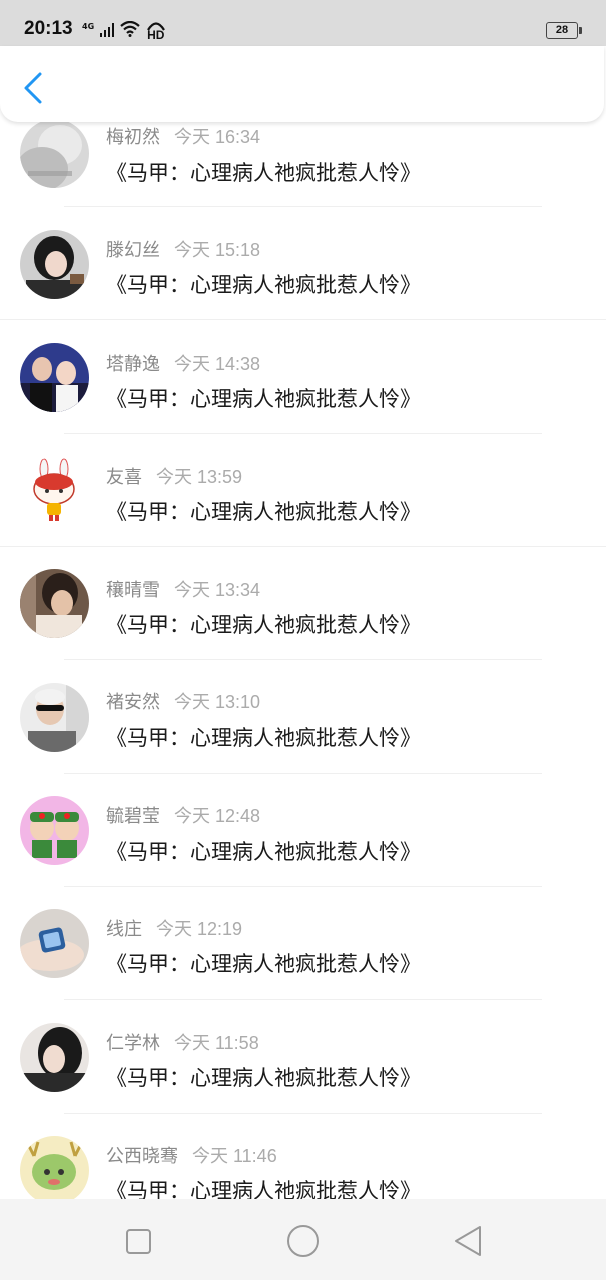  Describe the element at coordinates (216, 1043) in the screenshot. I see `message-time: 今天 11:58` at that location.